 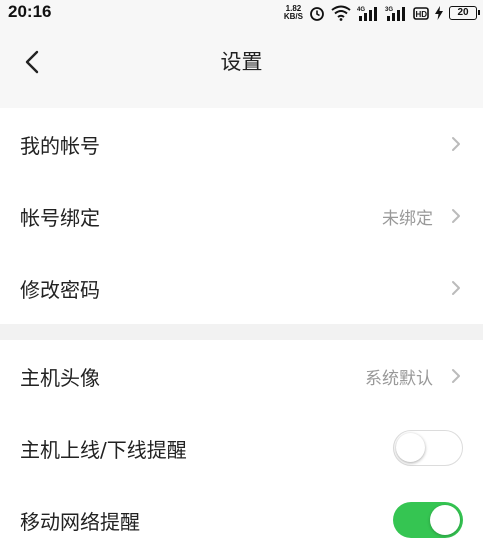 I want to click on charging-icon, so click(x=439, y=13).